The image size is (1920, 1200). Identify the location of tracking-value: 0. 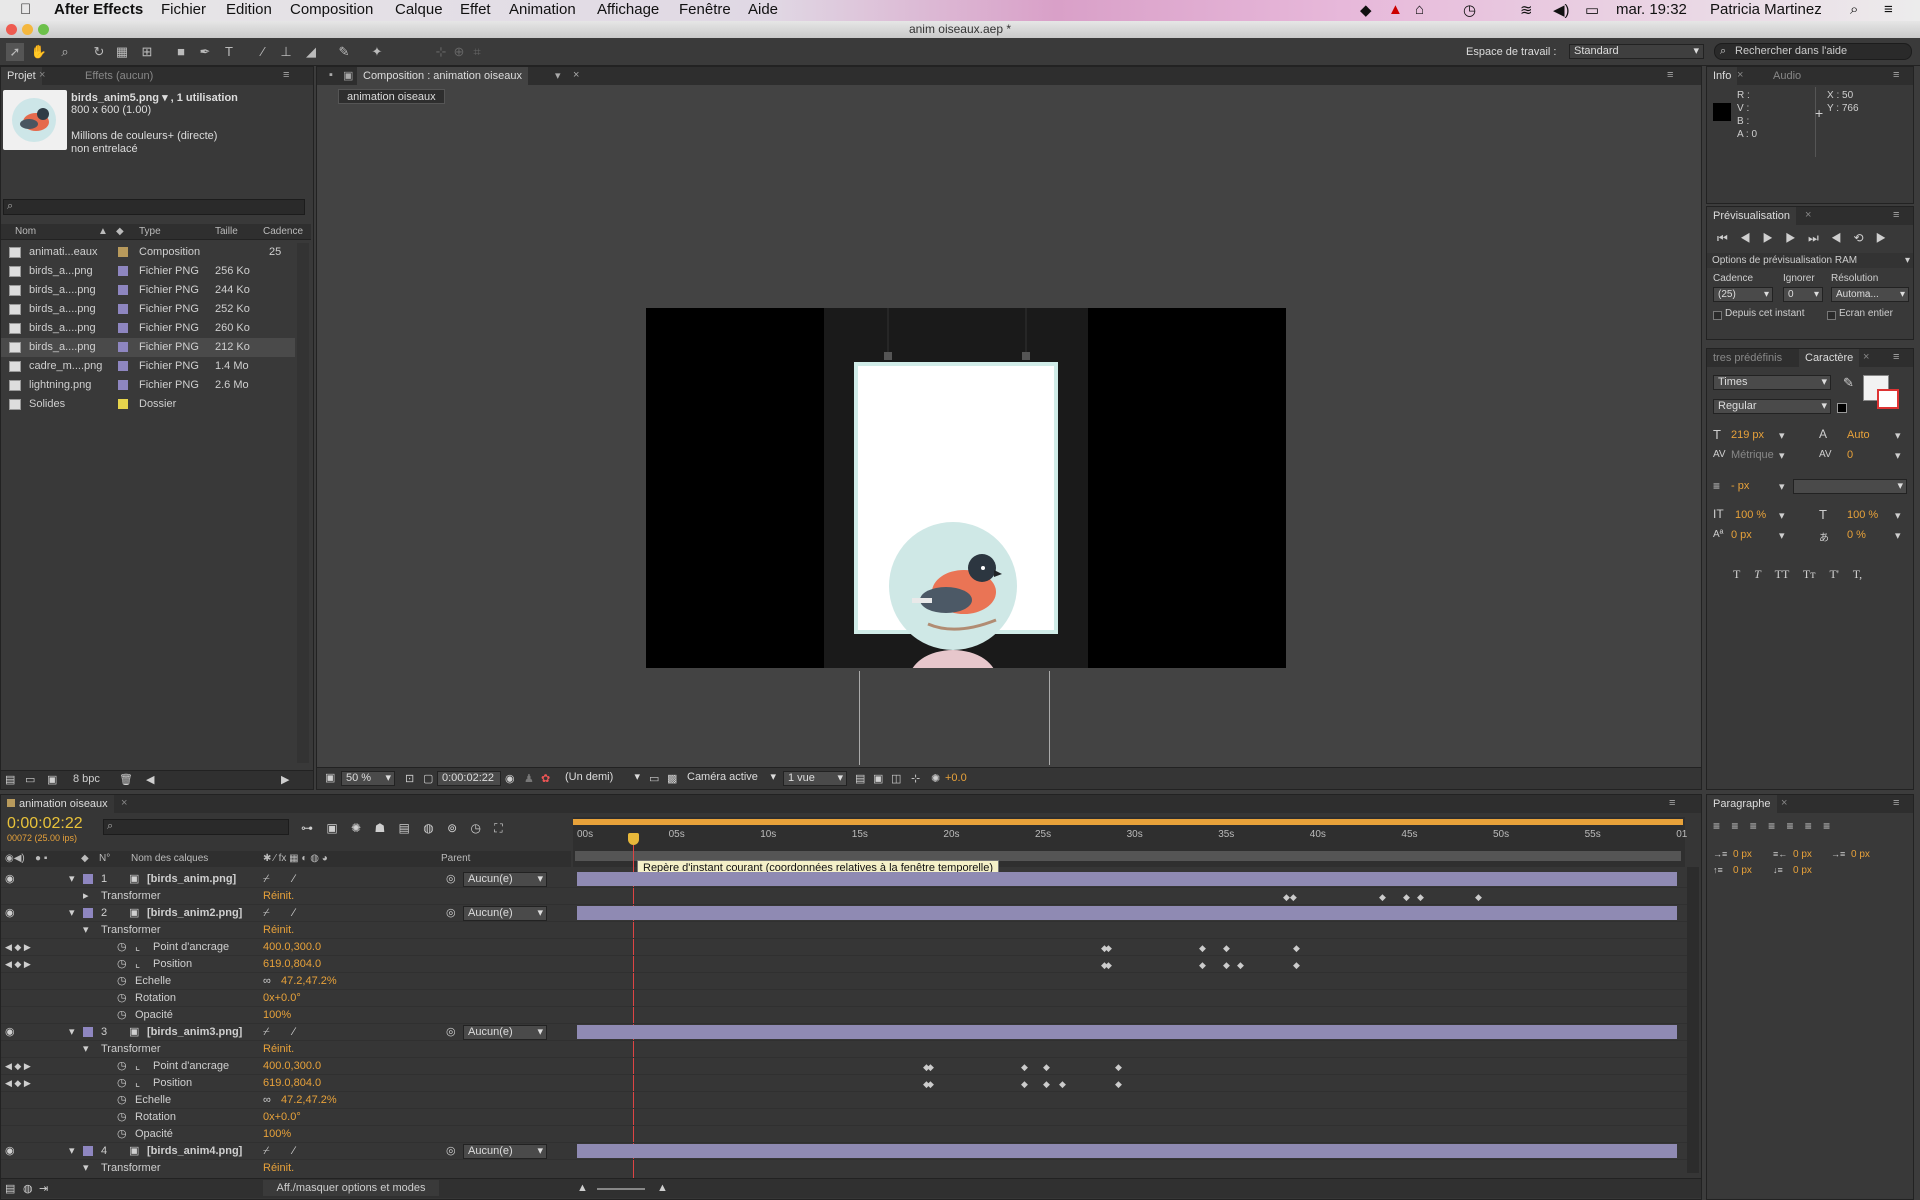
(1850, 455).